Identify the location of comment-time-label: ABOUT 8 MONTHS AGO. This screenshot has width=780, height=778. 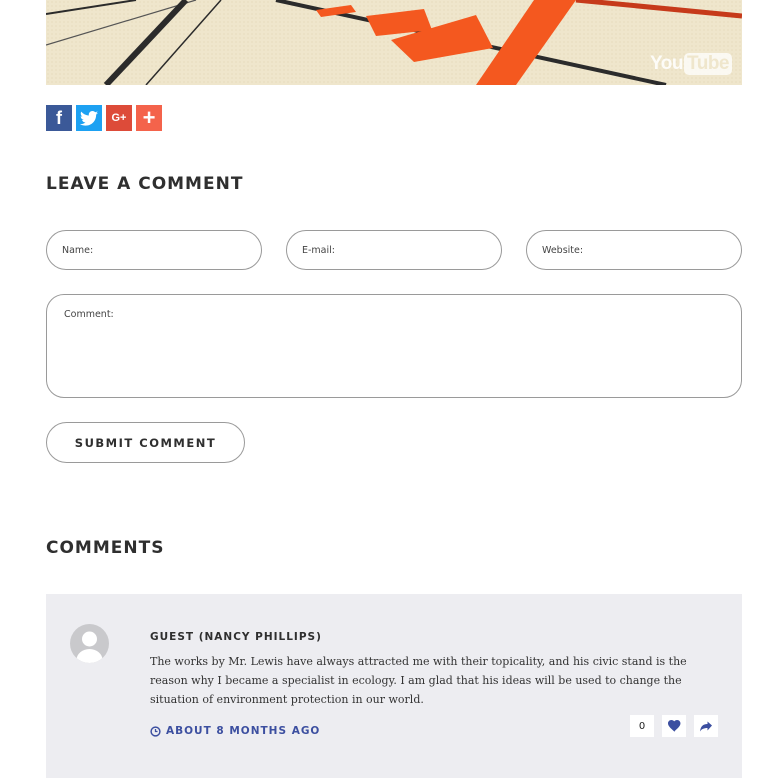
(243, 731).